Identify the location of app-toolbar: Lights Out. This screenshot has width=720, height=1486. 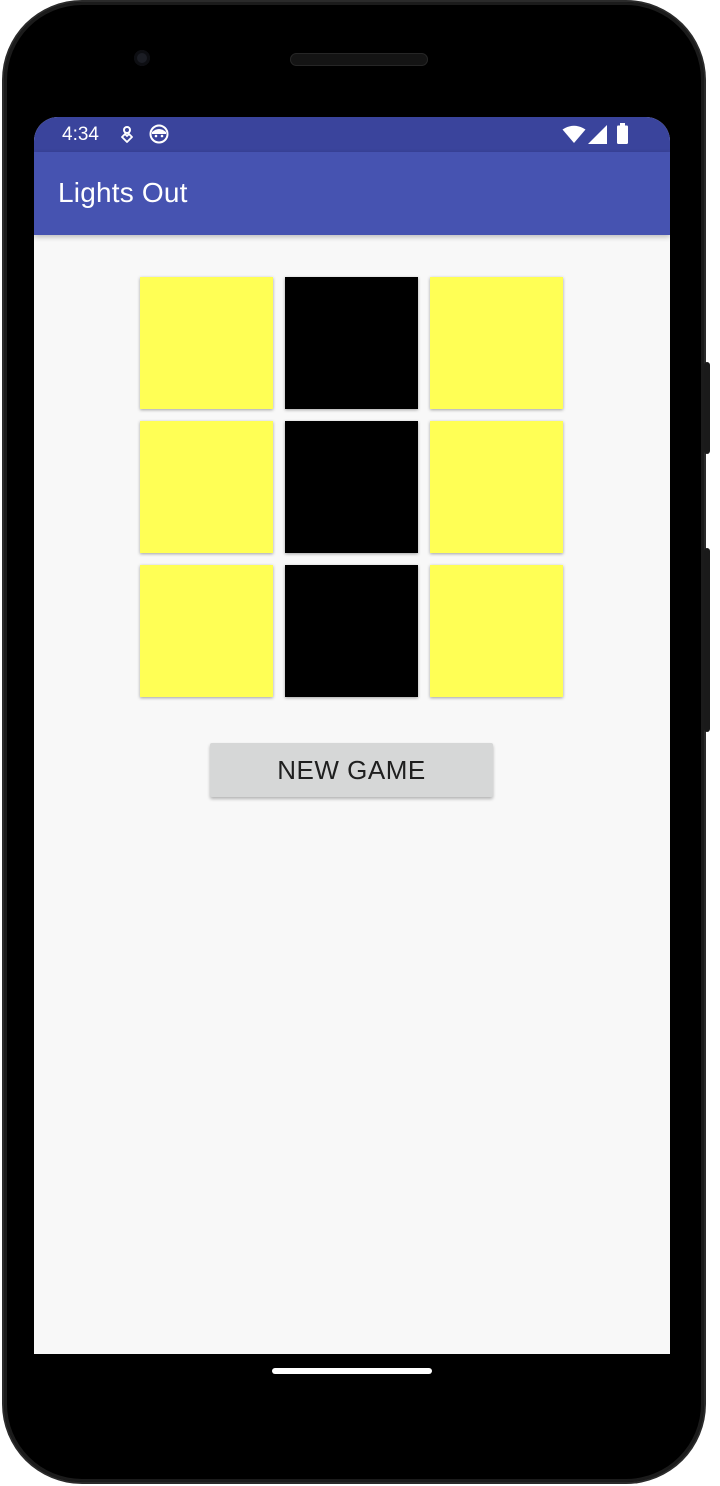
(352, 193).